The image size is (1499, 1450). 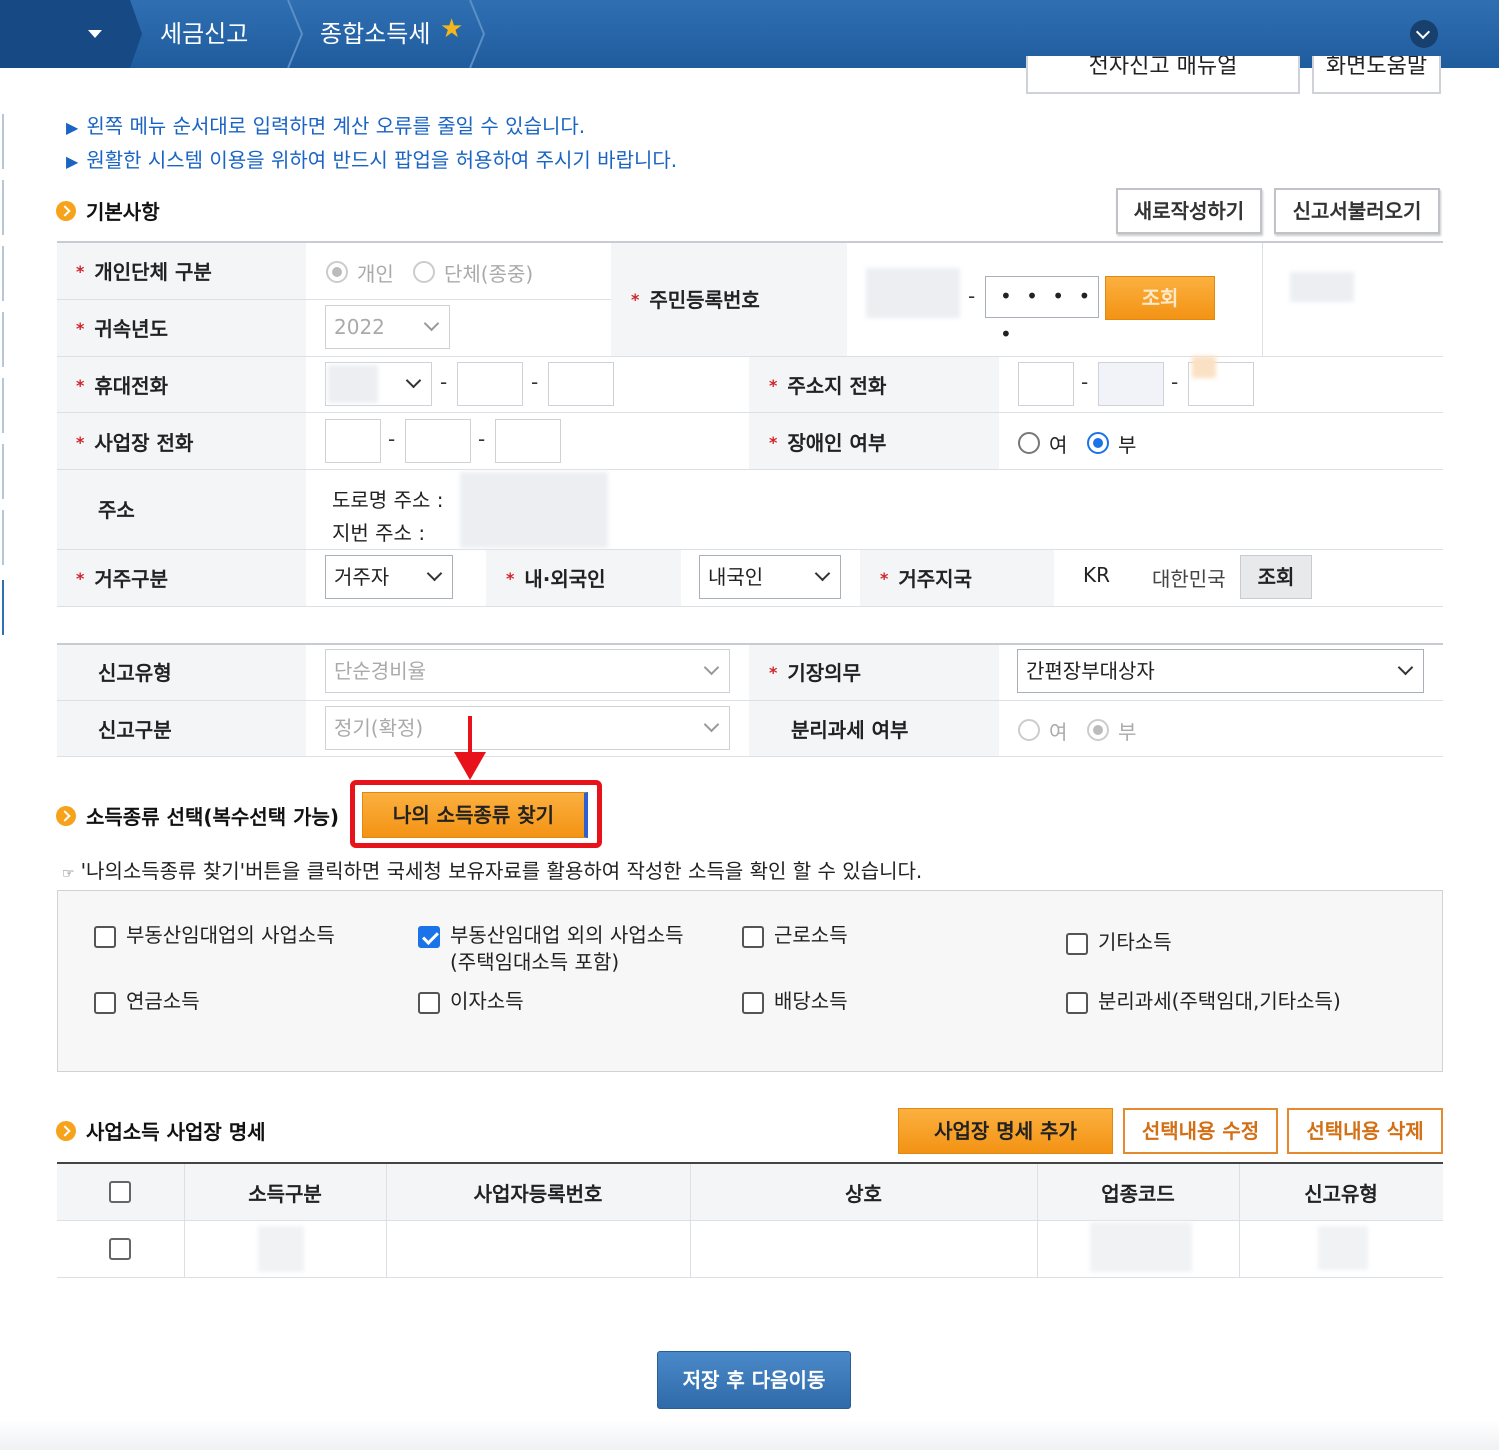 I want to click on red-arrow-annotation, so click(x=470, y=748).